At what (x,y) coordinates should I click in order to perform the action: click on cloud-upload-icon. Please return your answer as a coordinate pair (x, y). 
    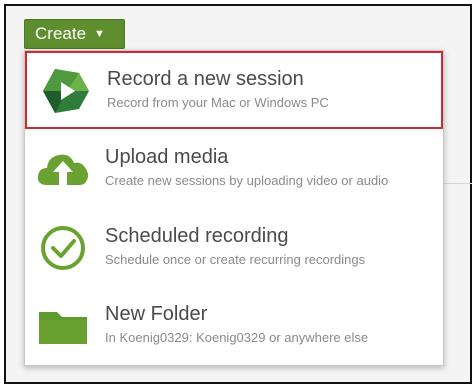
    Looking at the image, I should click on (63, 169).